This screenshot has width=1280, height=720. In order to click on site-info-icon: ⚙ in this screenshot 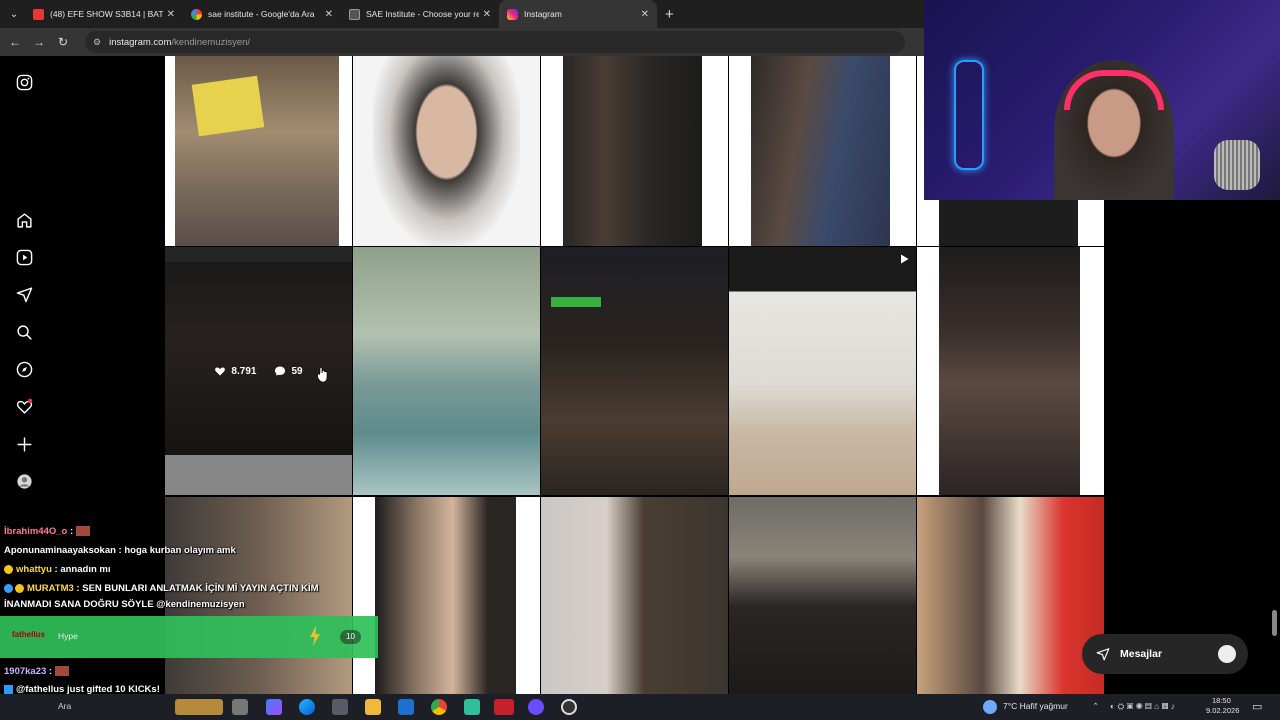, I will do `click(97, 42)`.